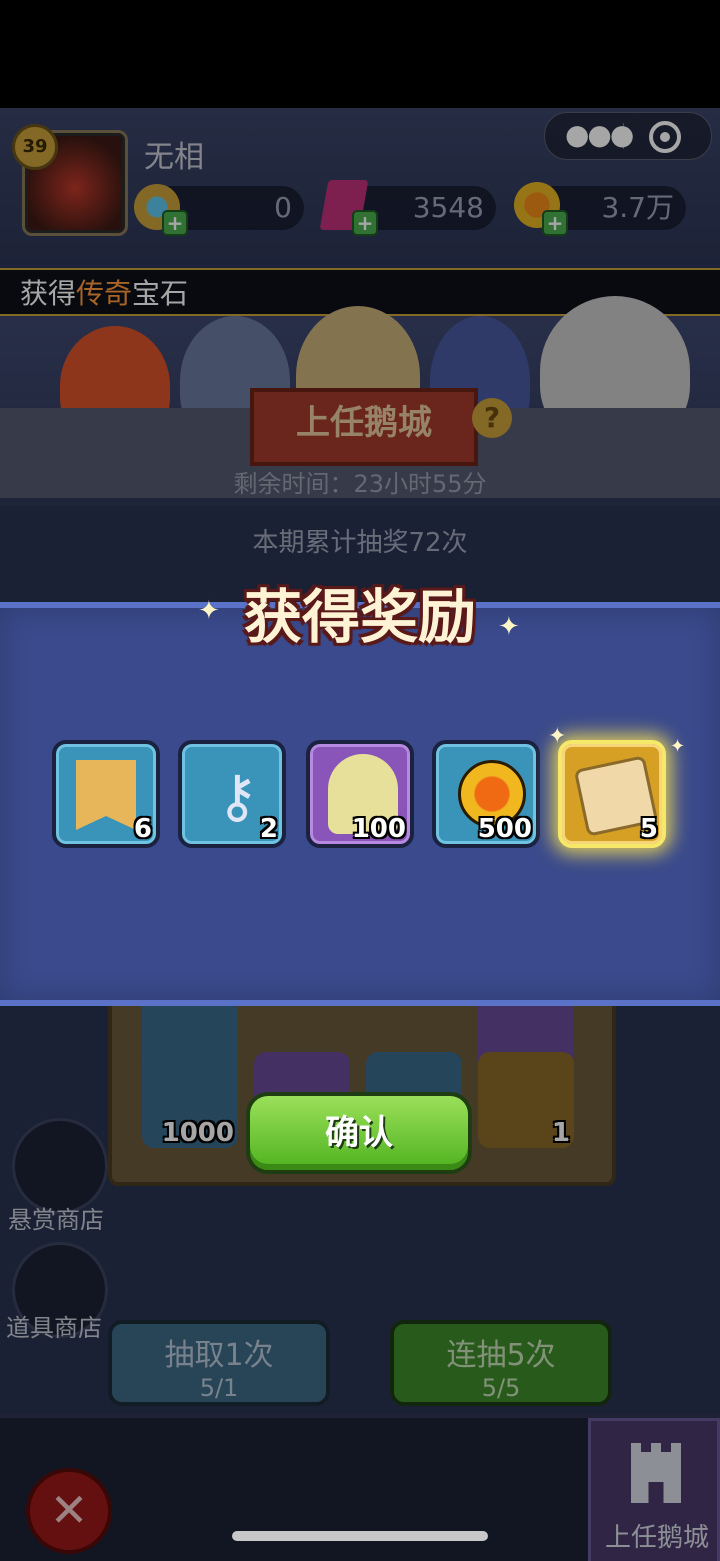  What do you see at coordinates (486, 794) in the screenshot?
I see `reward-item-coins: 500` at bounding box center [486, 794].